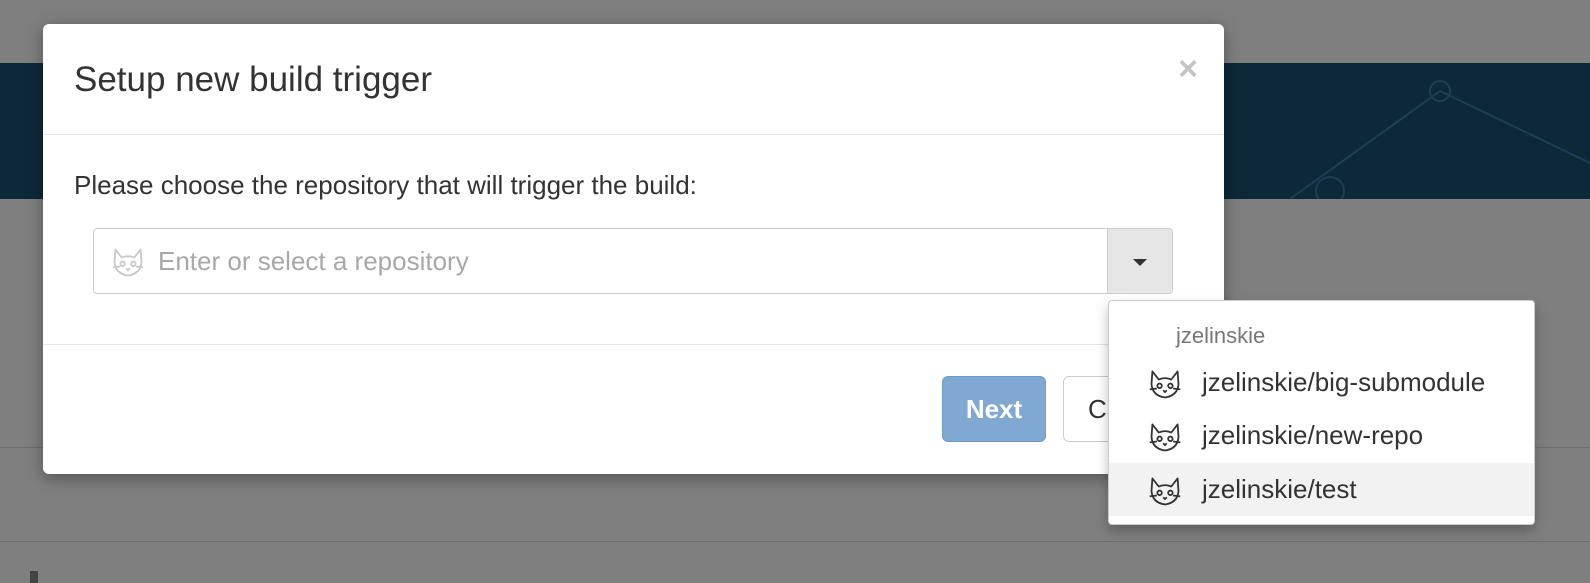 The image size is (1590, 583). Describe the element at coordinates (994, 409) in the screenshot. I see `next-button: Next` at that location.